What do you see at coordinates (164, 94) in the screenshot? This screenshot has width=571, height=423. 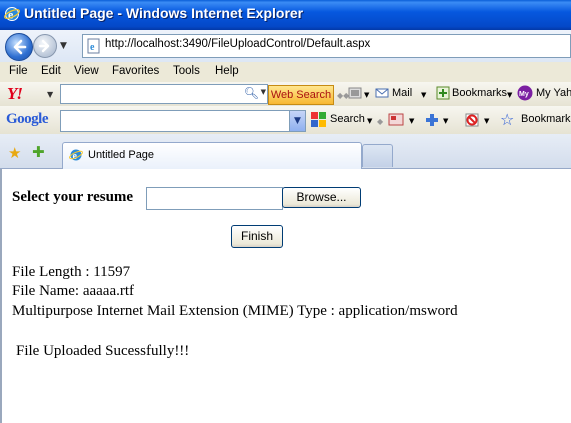 I see `yahoo-search-input: 🔍︎ ▼` at bounding box center [164, 94].